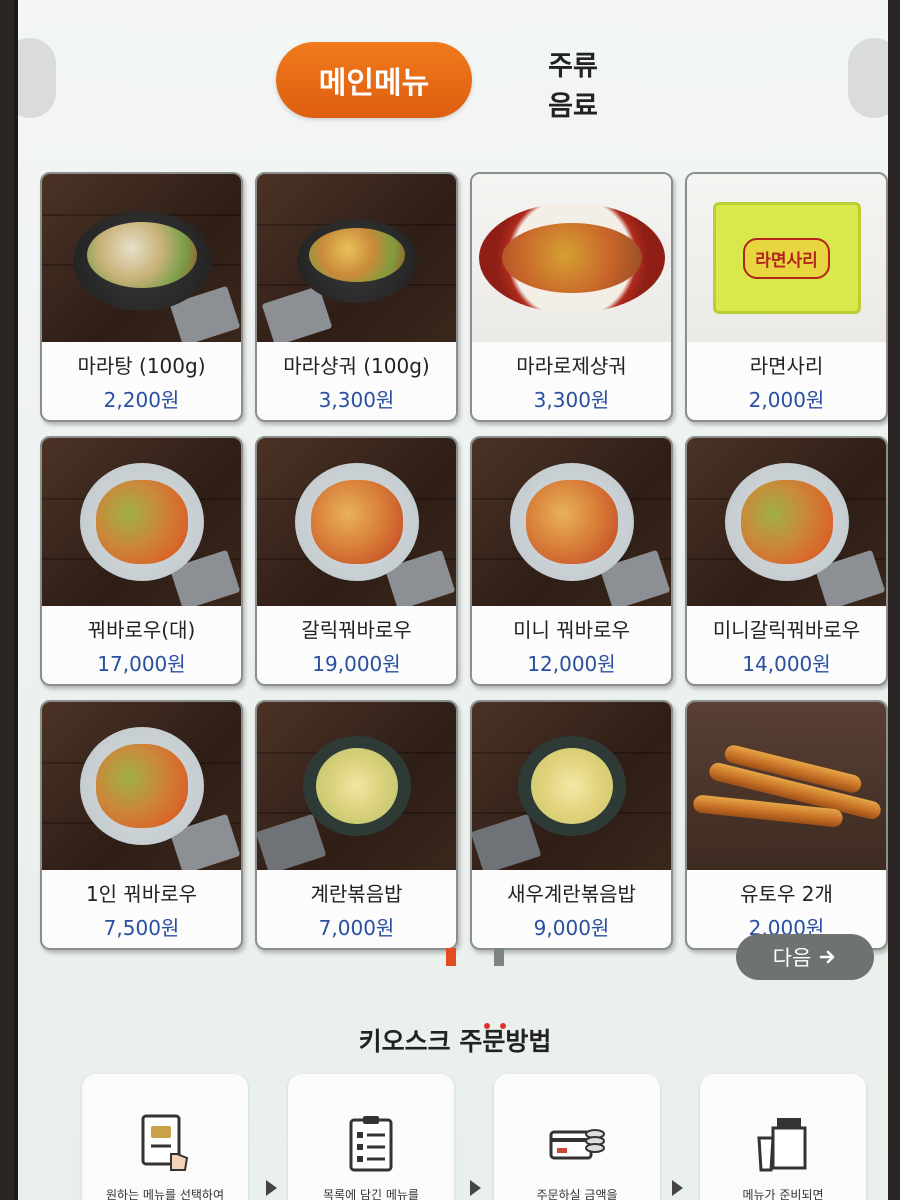  What do you see at coordinates (141, 630) in the screenshot?
I see `menu-item-name: 꿔바로우(대)` at bounding box center [141, 630].